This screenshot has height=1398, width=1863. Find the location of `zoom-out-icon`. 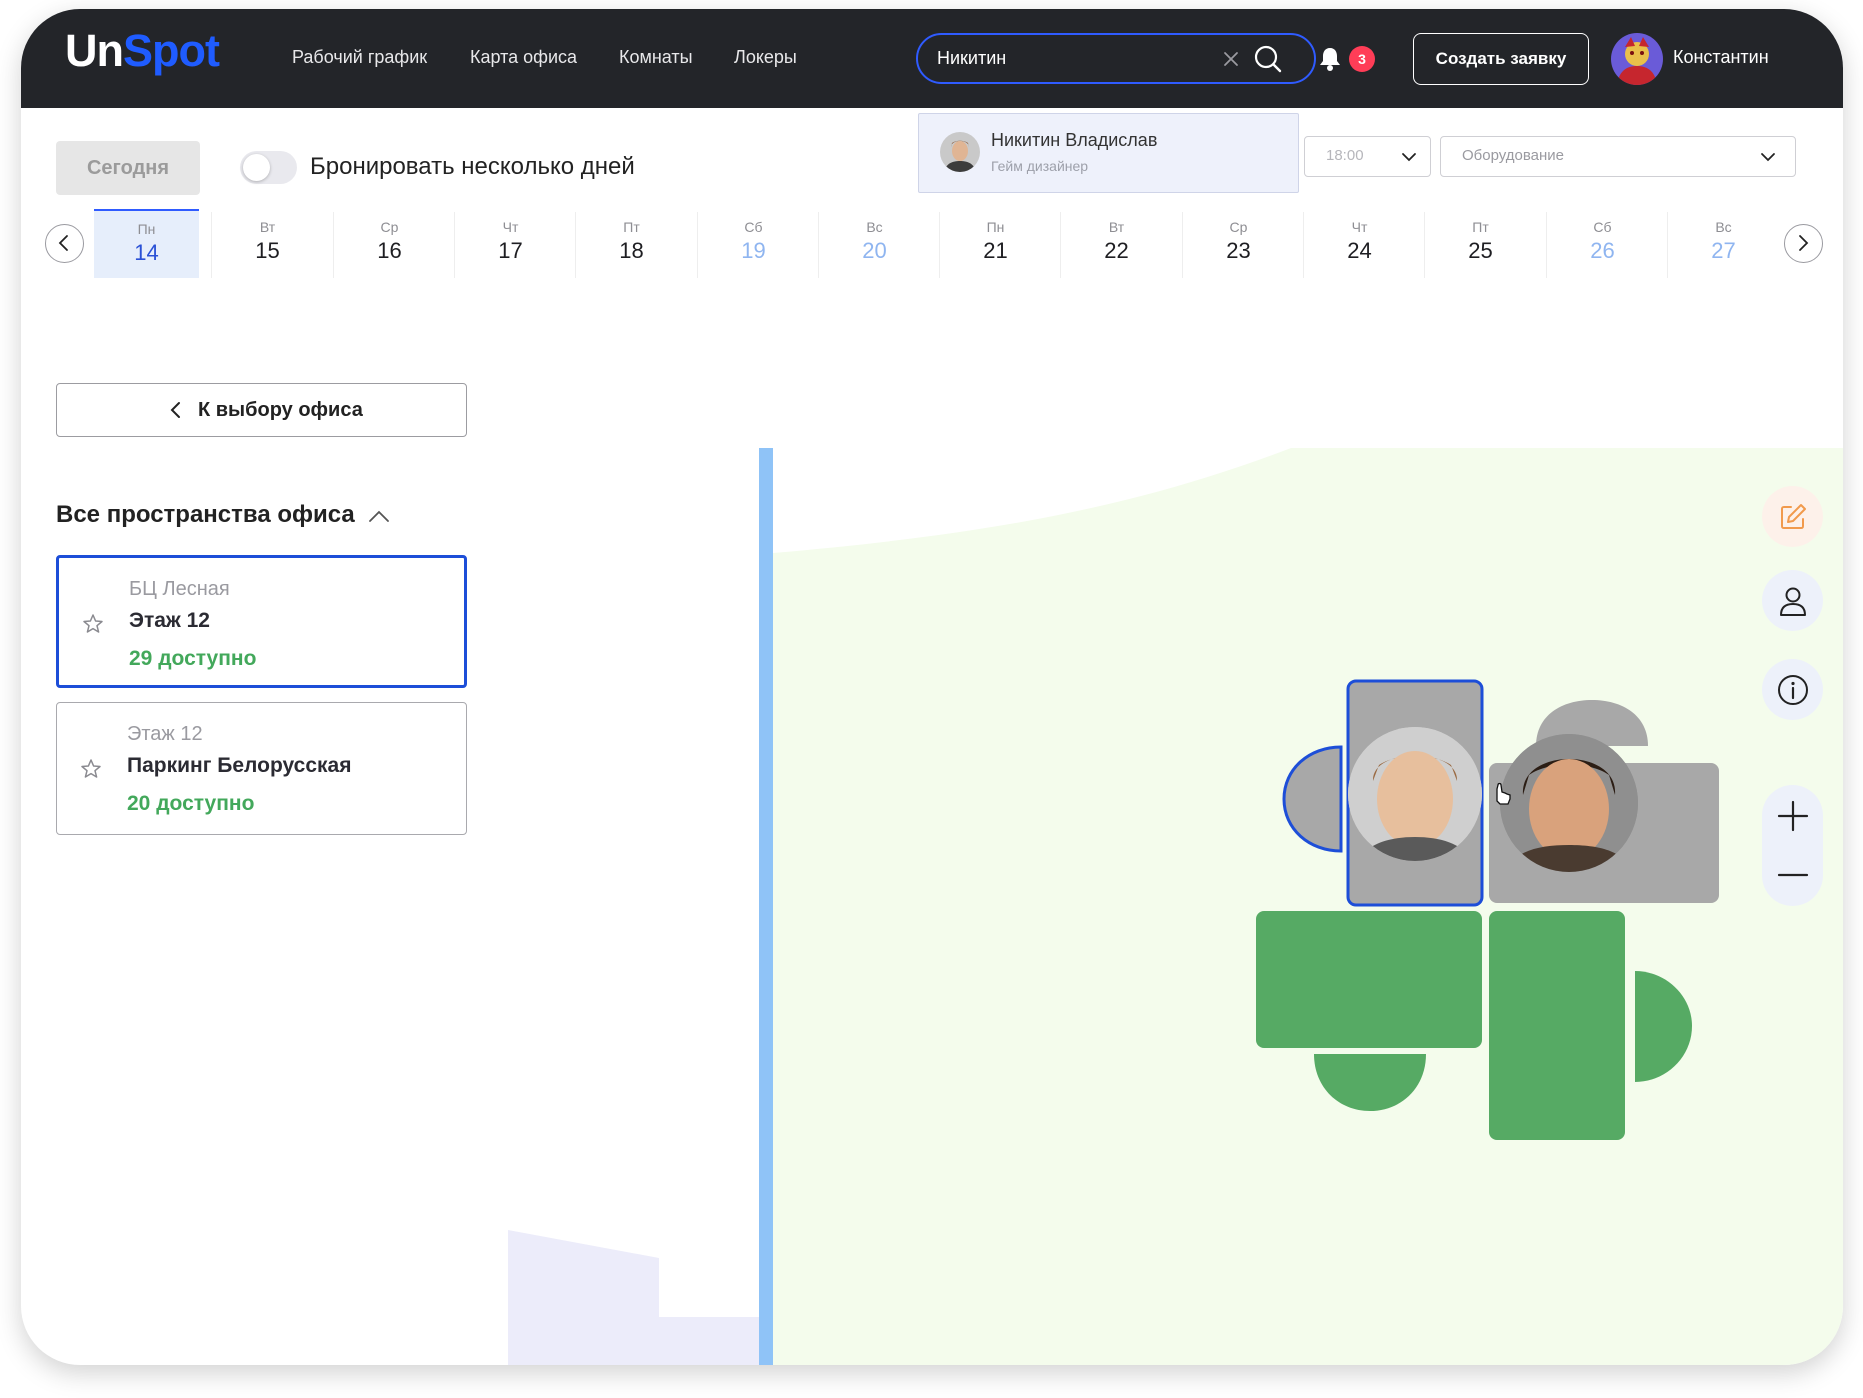

zoom-out-icon is located at coordinates (1793, 875).